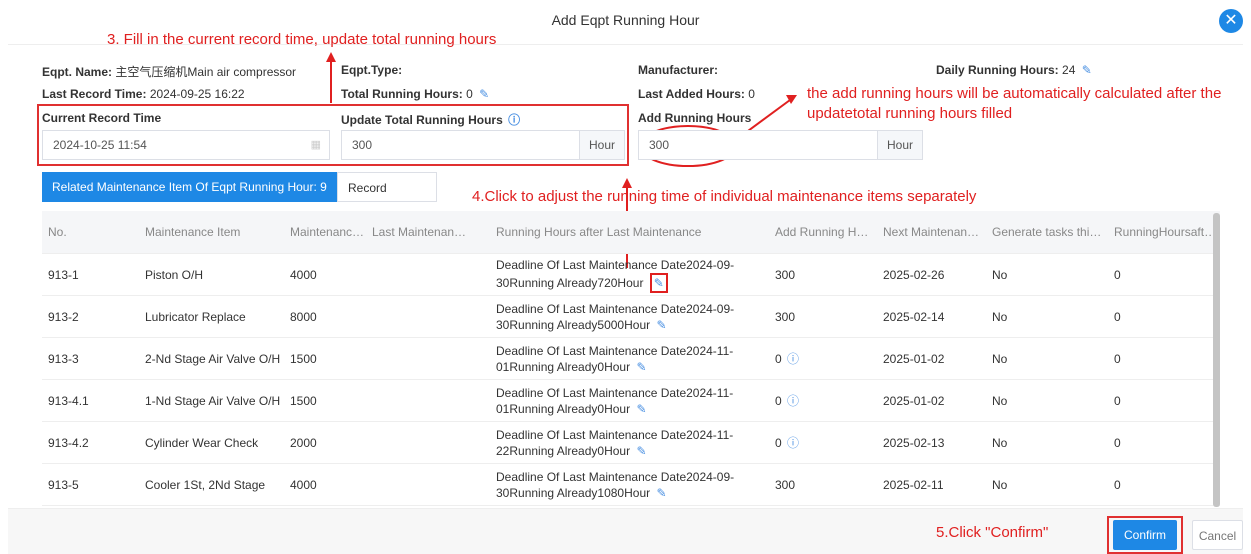  I want to click on tab-record-history: Record History, so click(387, 198).